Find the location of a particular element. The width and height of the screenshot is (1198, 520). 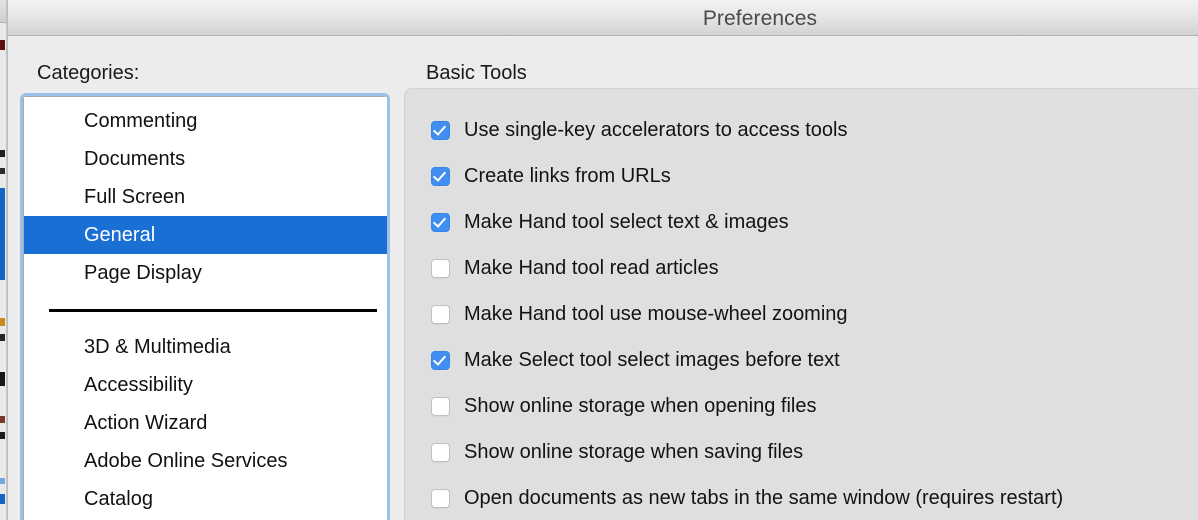

checkbox-row: Show online storage when saving files is located at coordinates (801, 452).